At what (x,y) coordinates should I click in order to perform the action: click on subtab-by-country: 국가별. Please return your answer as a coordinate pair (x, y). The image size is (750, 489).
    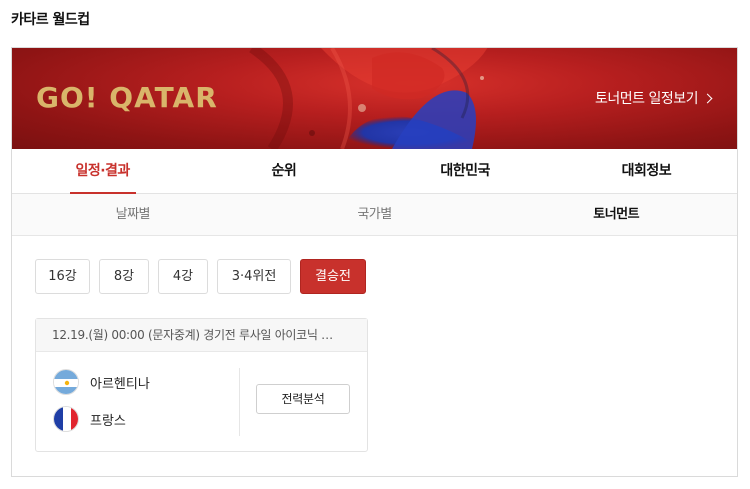
    Looking at the image, I should click on (375, 214).